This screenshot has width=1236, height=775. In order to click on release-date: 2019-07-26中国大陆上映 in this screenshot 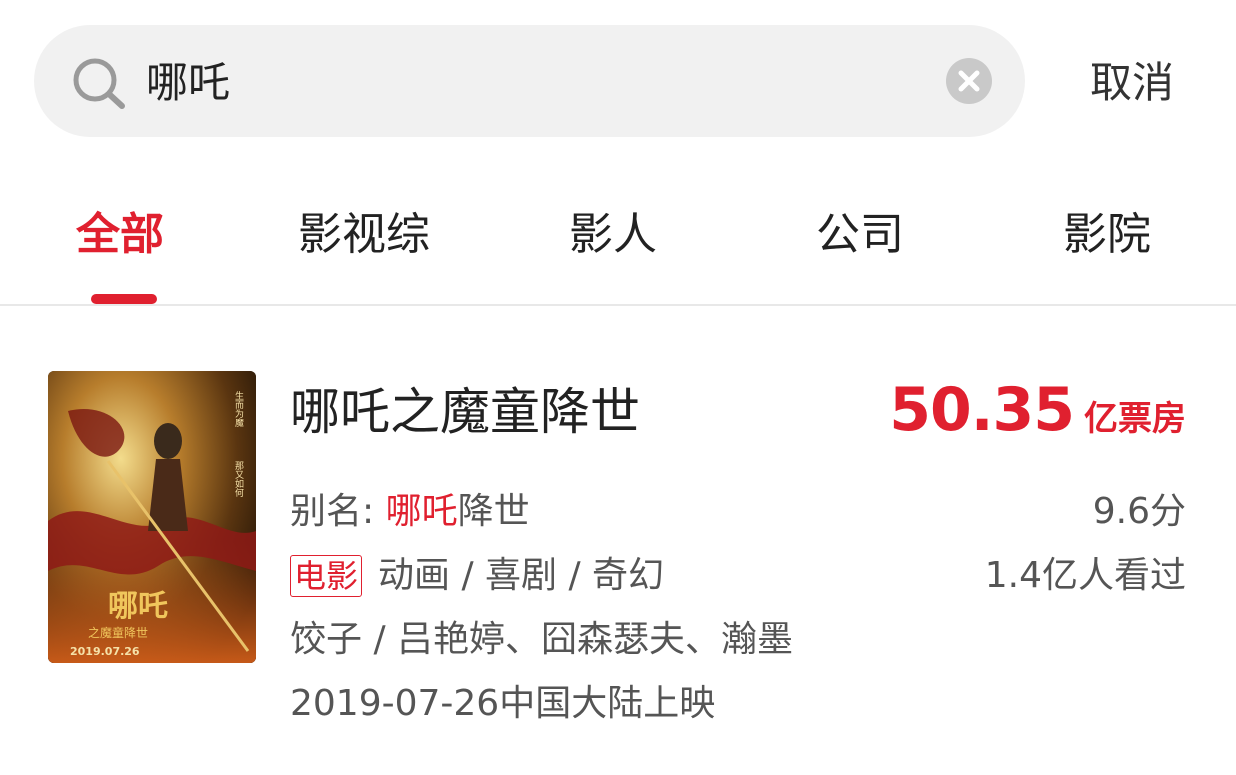, I will do `click(503, 703)`.